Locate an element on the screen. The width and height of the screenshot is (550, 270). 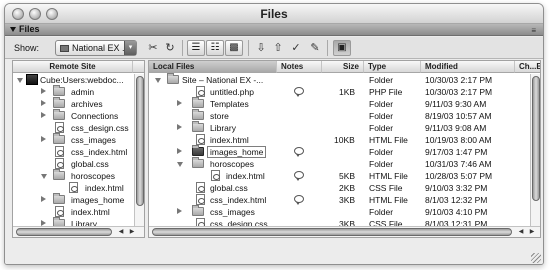
remote-row: css_images is located at coordinates (74, 139).